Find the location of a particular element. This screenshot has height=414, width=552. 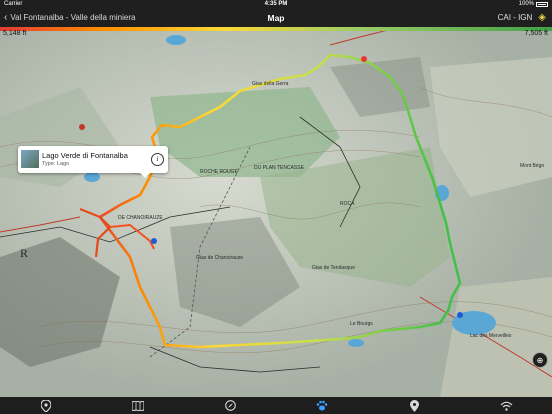

parking-marker is located at coordinates (460, 315).